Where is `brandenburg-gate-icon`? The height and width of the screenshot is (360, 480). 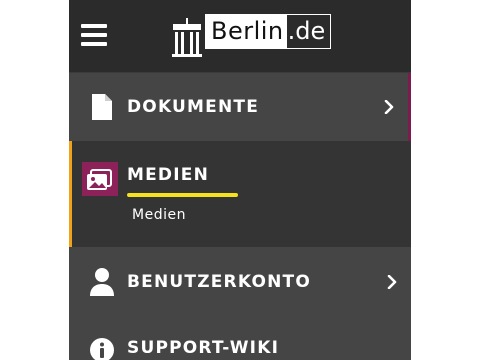
brandenburg-gate-icon is located at coordinates (187, 37).